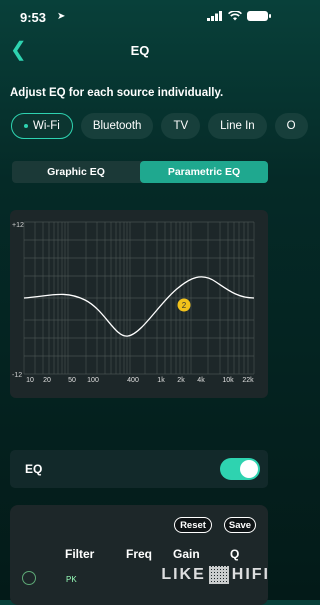 This screenshot has width=320, height=605. I want to click on active-dot-icon, so click(26, 126).